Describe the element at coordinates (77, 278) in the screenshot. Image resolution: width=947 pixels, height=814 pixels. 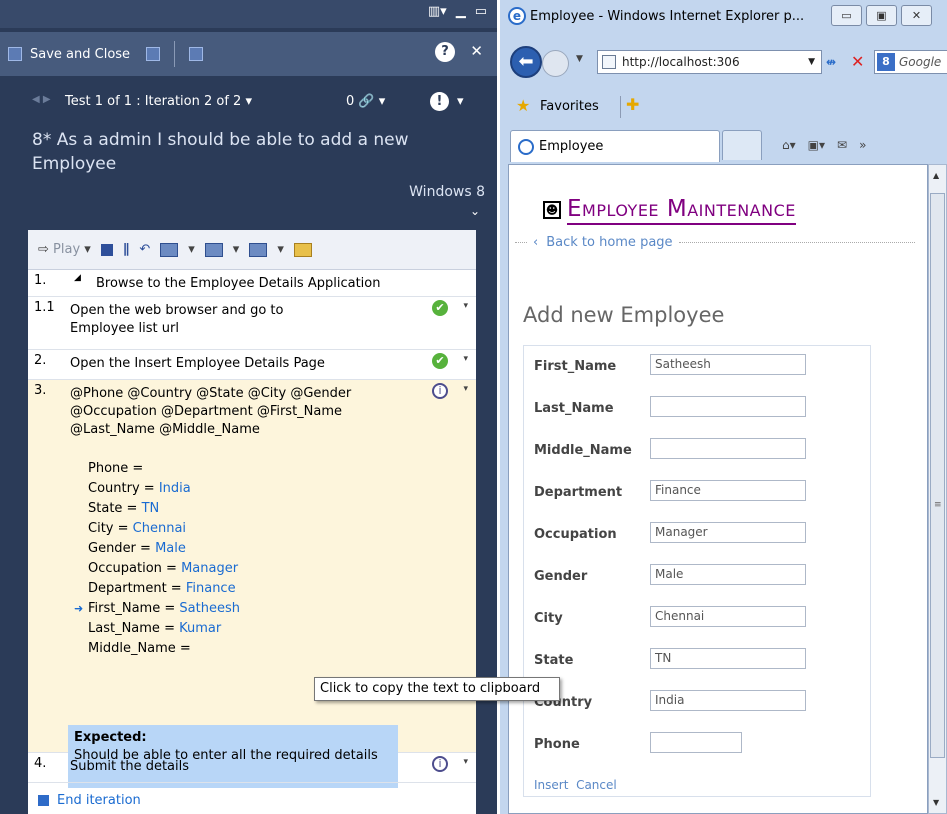
I see `collapse-triangle-icon: ◢` at that location.